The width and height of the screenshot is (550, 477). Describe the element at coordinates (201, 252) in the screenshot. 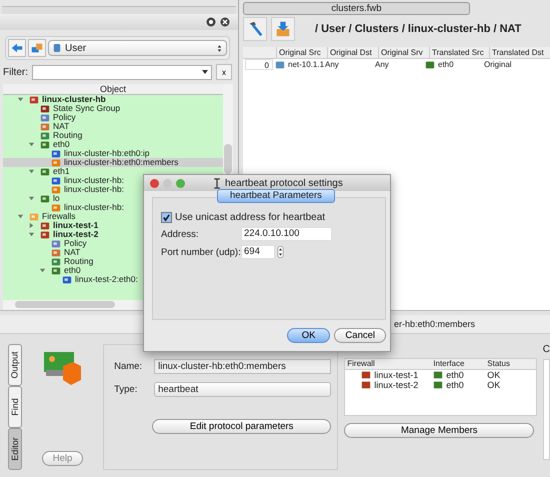

I see `port-label: Port number (udp):` at that location.